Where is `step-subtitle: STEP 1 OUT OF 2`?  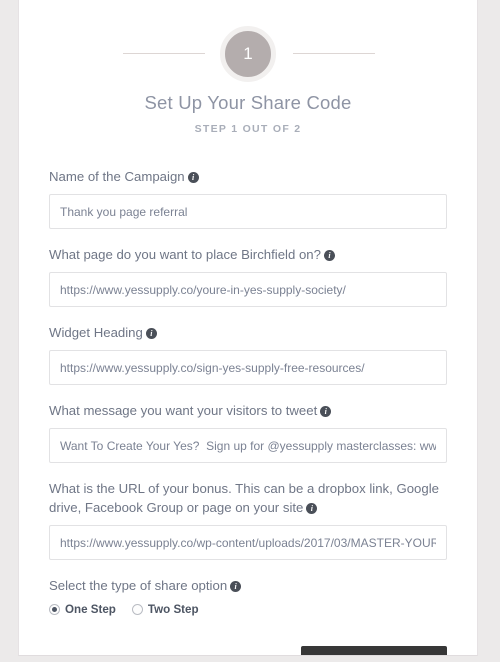 step-subtitle: STEP 1 OUT OF 2 is located at coordinates (248, 129).